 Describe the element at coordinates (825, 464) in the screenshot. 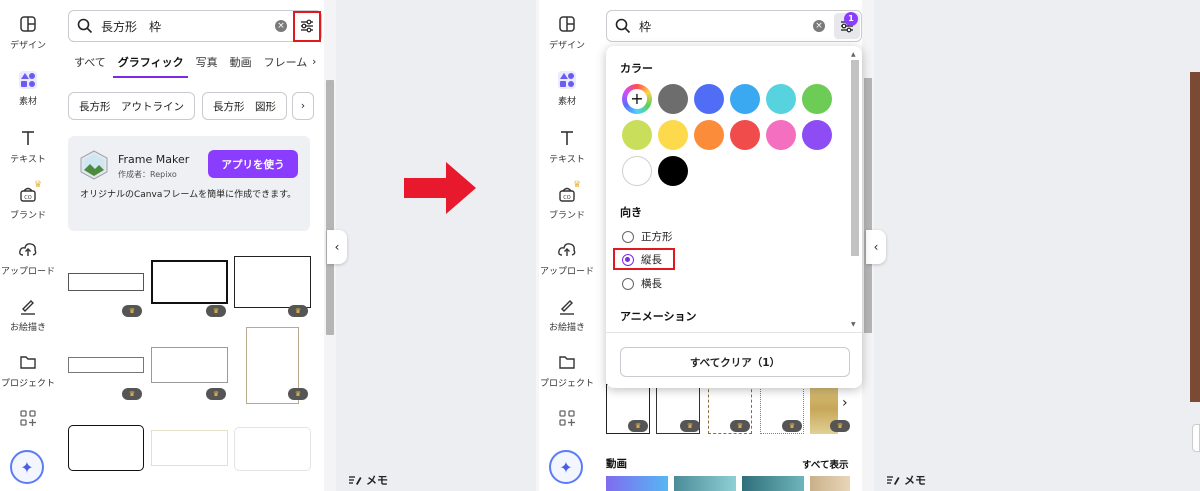

I see `see-all-link: すべて表示` at that location.